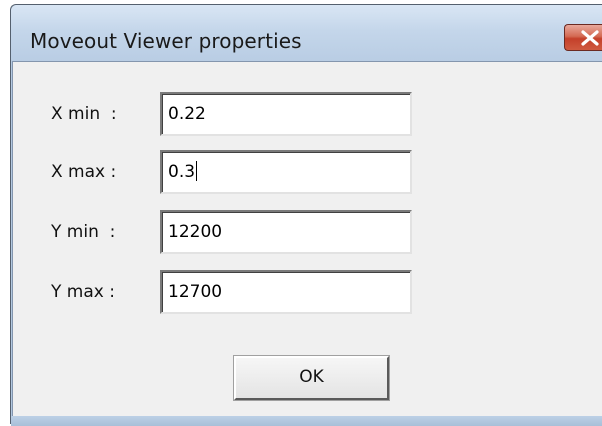 This screenshot has width=602, height=426. What do you see at coordinates (286, 172) in the screenshot?
I see `x-max-input: 0.3` at bounding box center [286, 172].